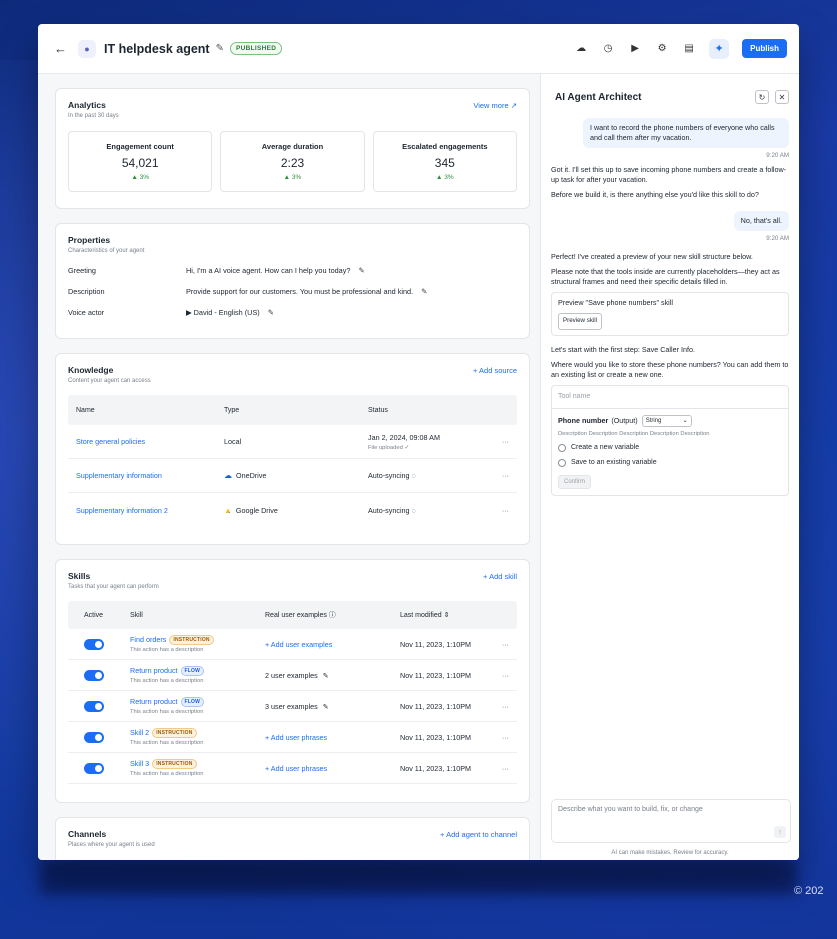  I want to click on settings-gear-icon: ⚙, so click(662, 48).